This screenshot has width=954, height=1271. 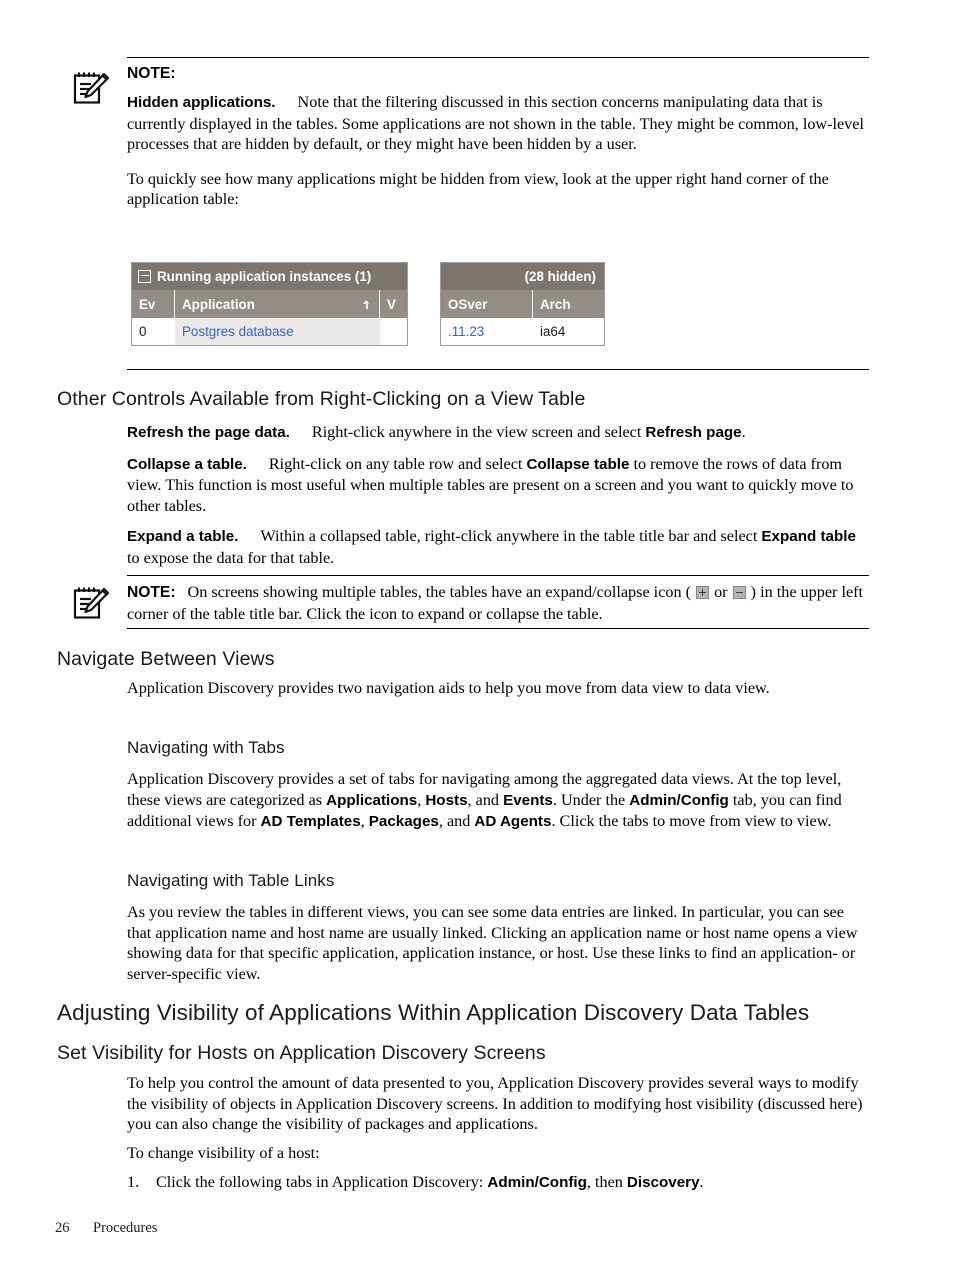 What do you see at coordinates (208, 432) in the screenshot?
I see `runin-refresh: Refresh the page data.` at bounding box center [208, 432].